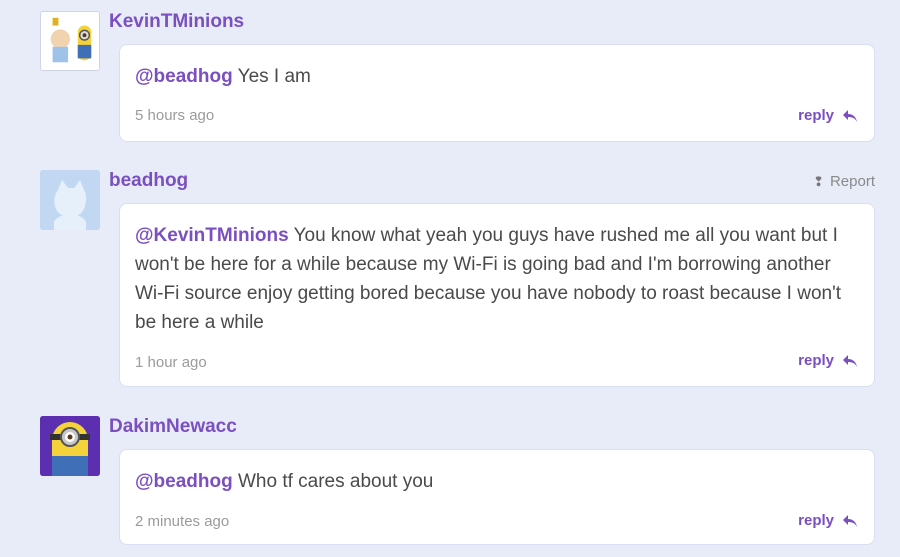  I want to click on comment-card: @beadhog Yes I am 5 hours ago reply, so click(497, 93).